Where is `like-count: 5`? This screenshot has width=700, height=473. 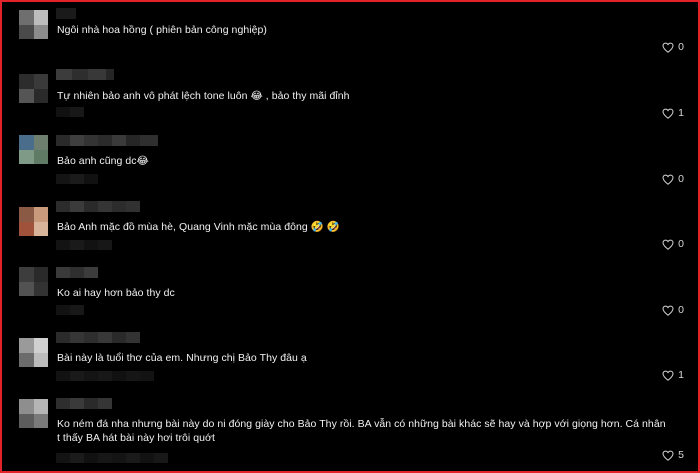
like-count: 5 is located at coordinates (681, 455).